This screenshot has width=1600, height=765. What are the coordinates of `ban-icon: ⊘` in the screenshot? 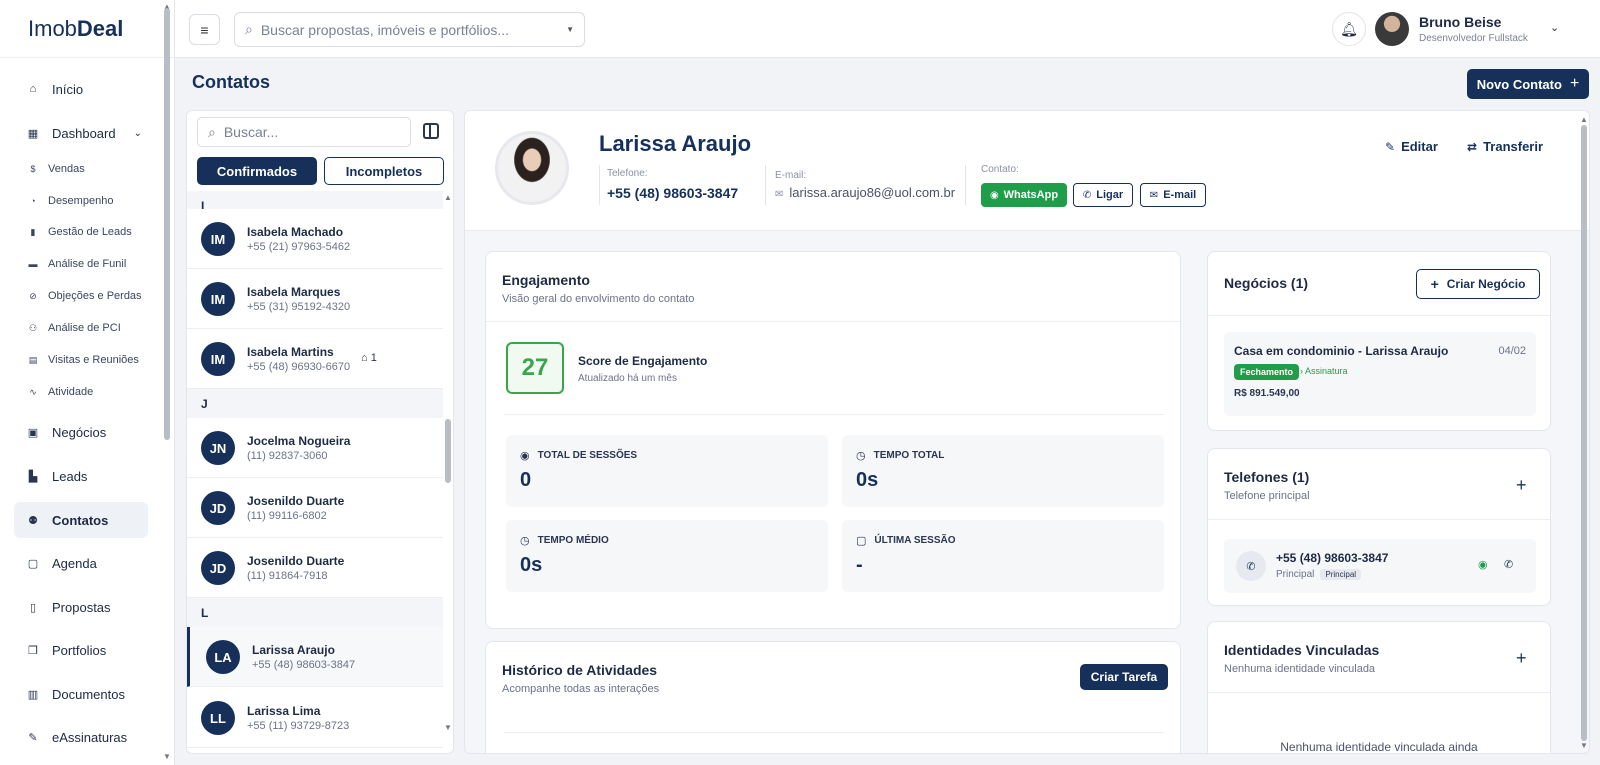 It's located at (33, 295).